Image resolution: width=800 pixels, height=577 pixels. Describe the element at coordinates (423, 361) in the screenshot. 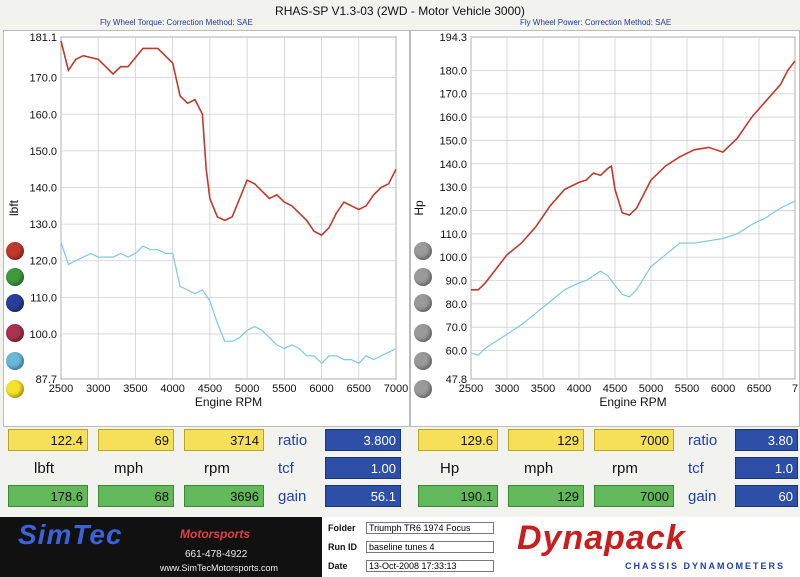

I see `legend-dot-r5` at that location.